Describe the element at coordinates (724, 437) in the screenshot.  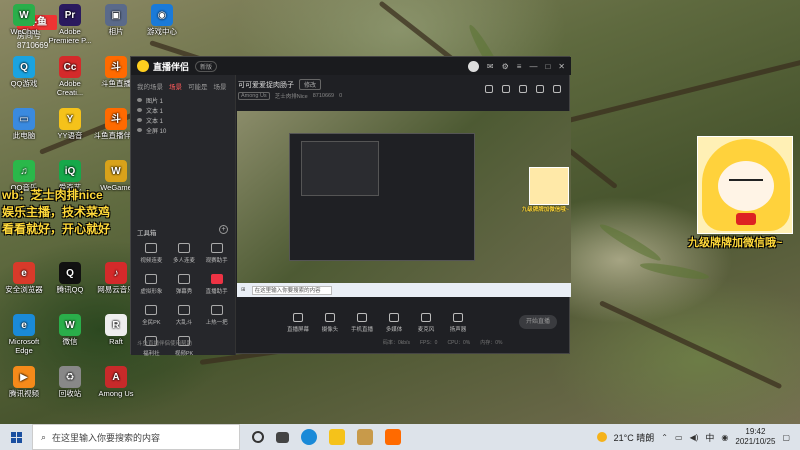
I see `app-tray-icon: ◉` at that location.